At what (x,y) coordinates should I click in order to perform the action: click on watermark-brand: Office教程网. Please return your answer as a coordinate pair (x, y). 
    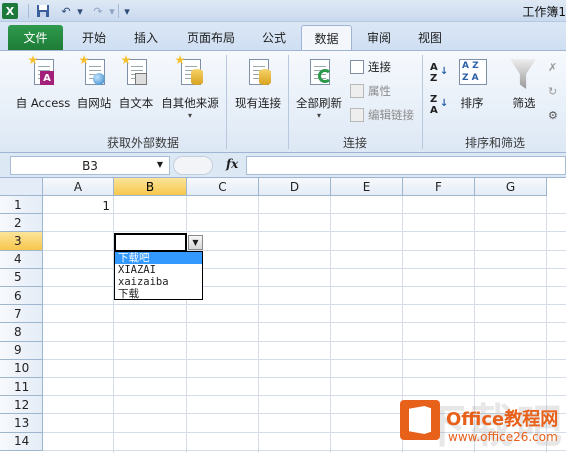
    Looking at the image, I should click on (502, 419).